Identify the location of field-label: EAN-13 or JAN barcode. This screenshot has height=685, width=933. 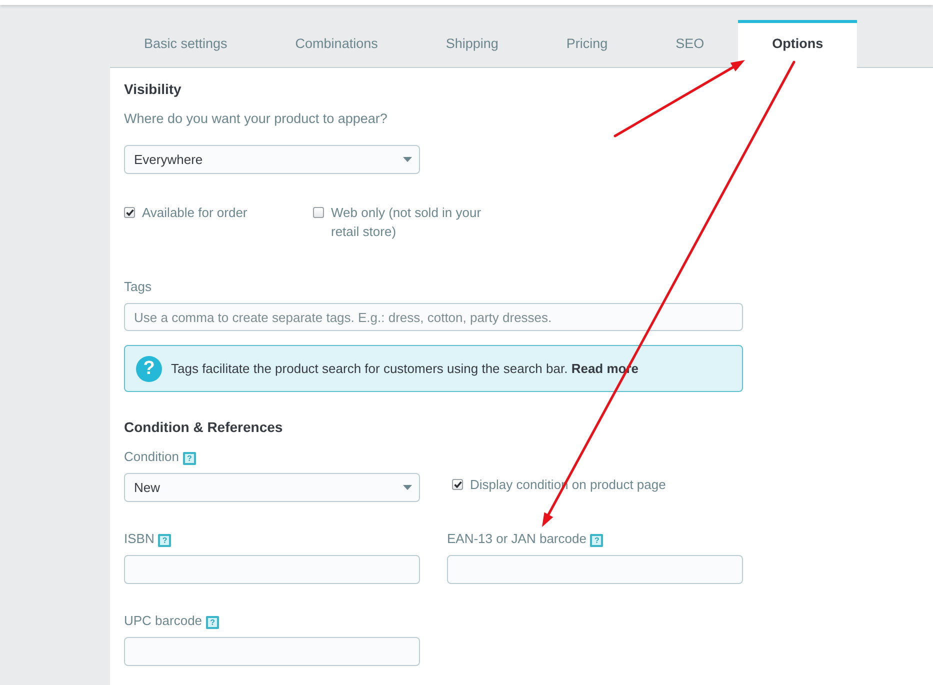
(516, 539).